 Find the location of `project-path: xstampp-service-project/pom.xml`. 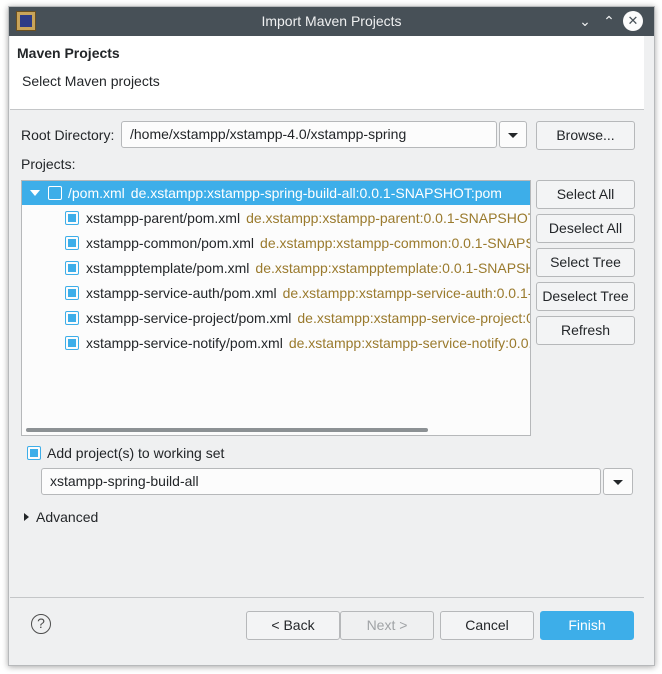

project-path: xstampp-service-project/pom.xml is located at coordinates (189, 318).